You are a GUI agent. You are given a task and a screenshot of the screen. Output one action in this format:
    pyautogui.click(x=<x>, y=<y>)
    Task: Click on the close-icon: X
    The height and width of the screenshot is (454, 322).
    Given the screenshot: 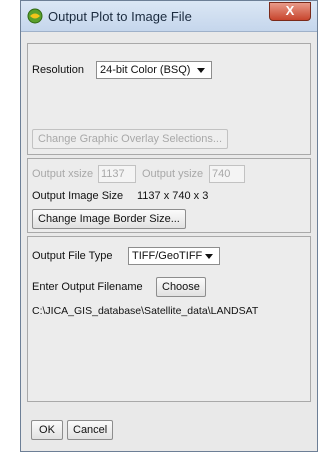 What is the action you would take?
    pyautogui.click(x=290, y=10)
    